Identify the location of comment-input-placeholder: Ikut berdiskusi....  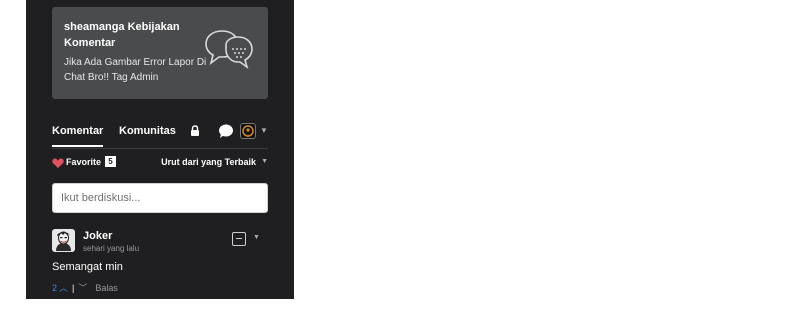
(101, 198).